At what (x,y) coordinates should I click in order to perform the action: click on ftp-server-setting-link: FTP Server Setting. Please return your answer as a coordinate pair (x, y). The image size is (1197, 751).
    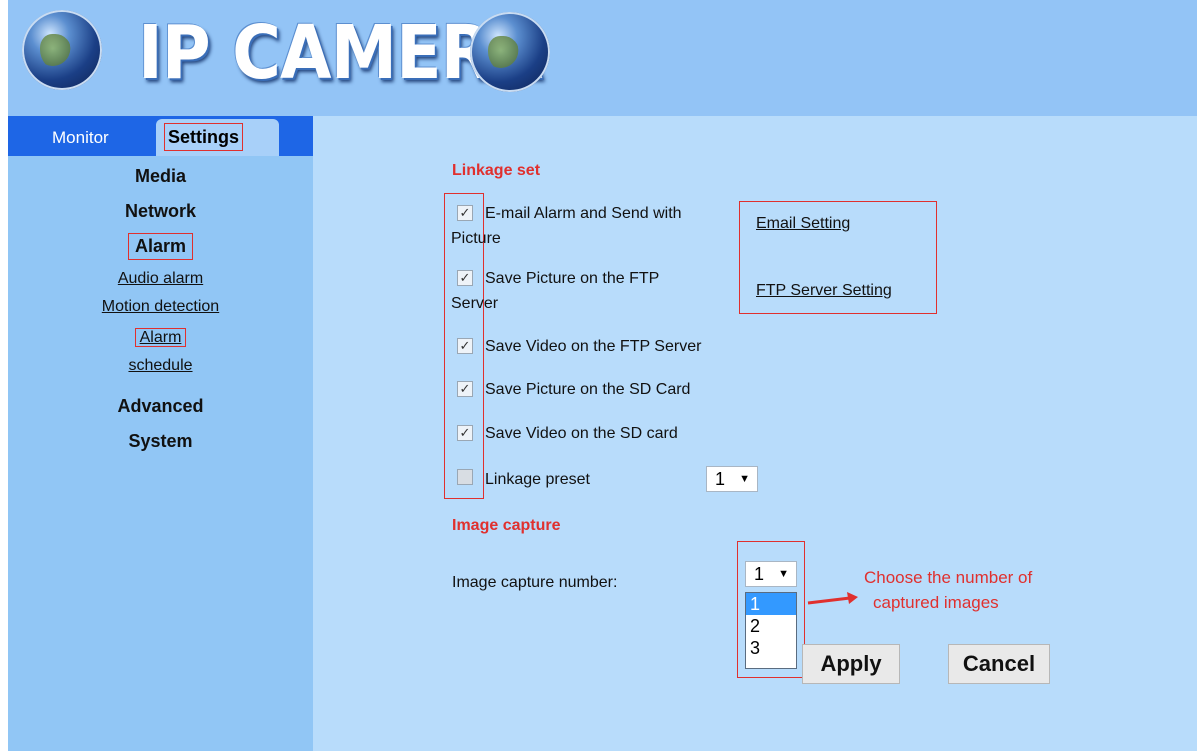
    Looking at the image, I should click on (824, 291).